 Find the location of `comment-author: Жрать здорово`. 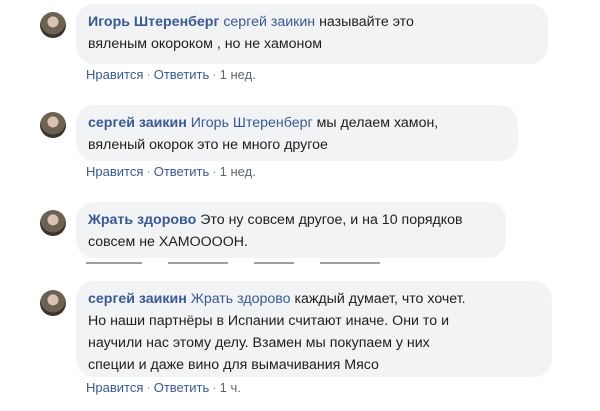

comment-author: Жрать здорово is located at coordinates (142, 220).